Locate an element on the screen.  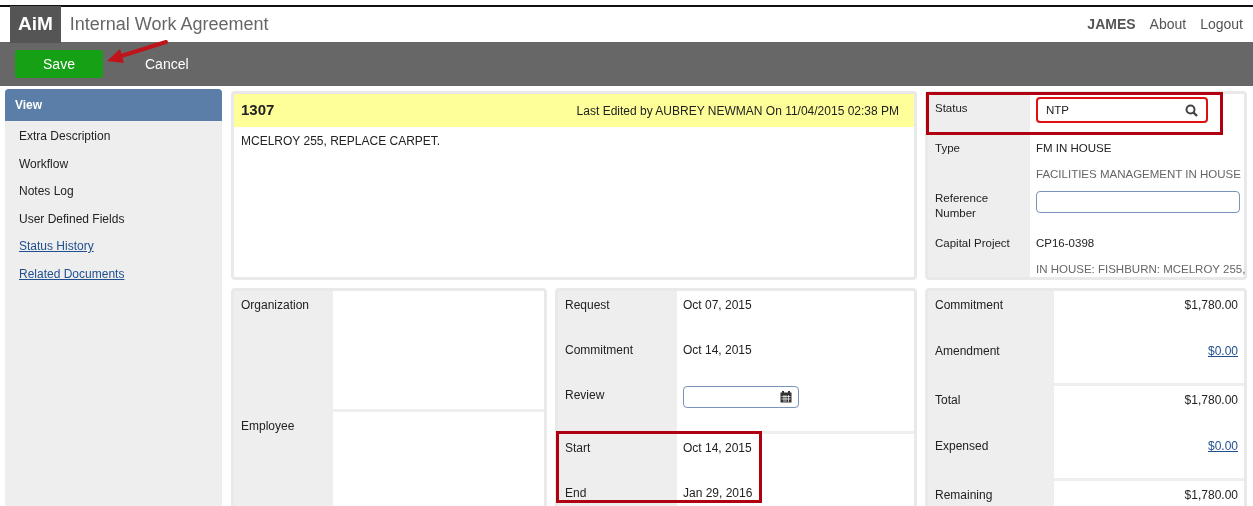
user-name: JAMES is located at coordinates (1111, 24).